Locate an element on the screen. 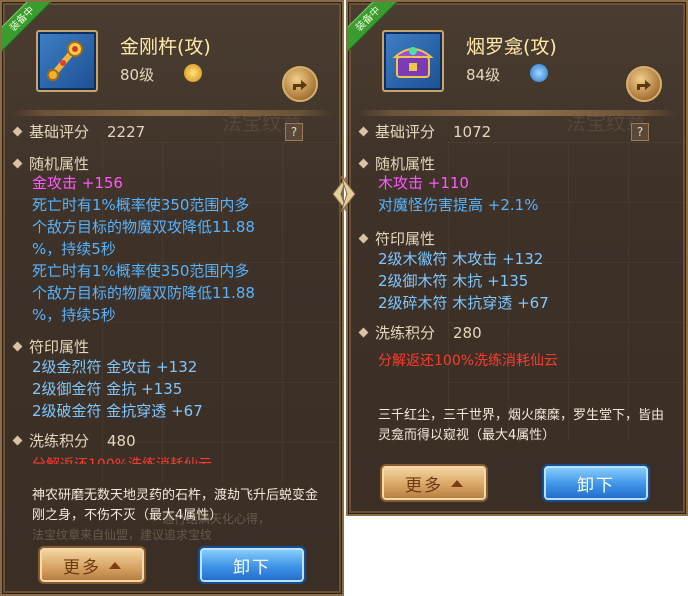 Image resolution: width=688 pixels, height=596 pixels. random-attr-line: 个敌方目标的物魔双防降低11.88 is located at coordinates (143, 293).